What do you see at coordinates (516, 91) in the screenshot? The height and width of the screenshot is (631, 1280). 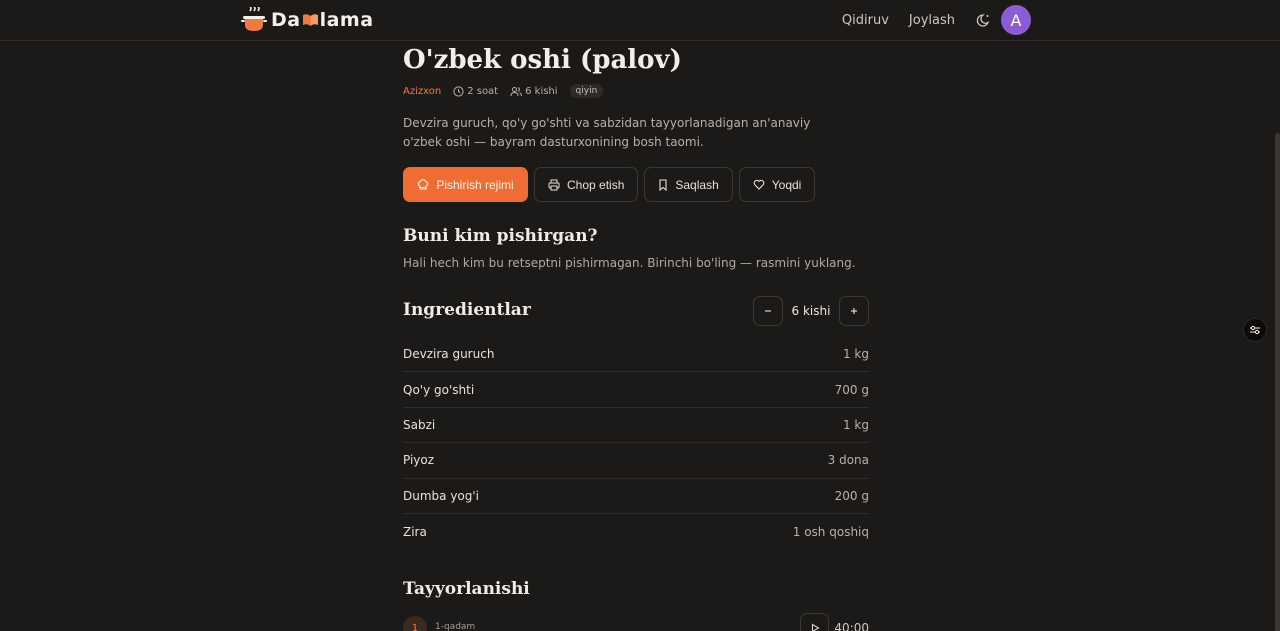 I see `users-icon` at bounding box center [516, 91].